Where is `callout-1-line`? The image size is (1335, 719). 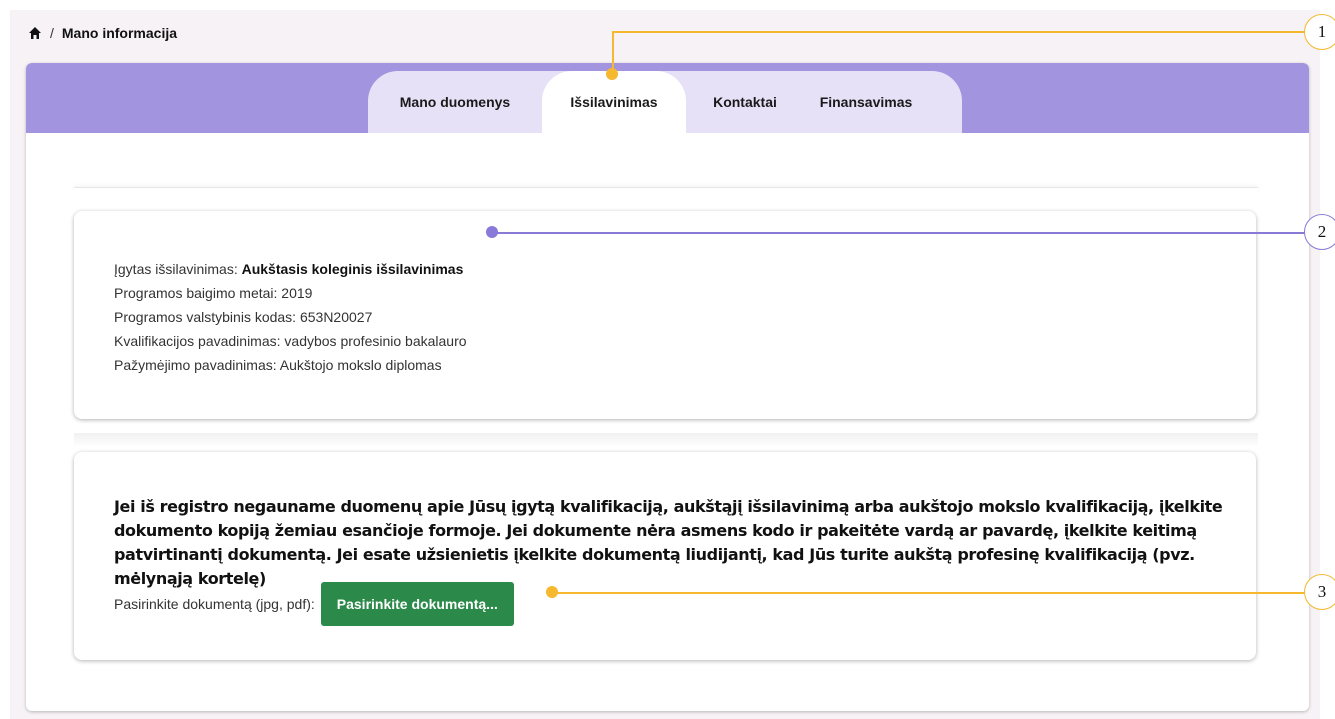
callout-1-line is located at coordinates (958, 32).